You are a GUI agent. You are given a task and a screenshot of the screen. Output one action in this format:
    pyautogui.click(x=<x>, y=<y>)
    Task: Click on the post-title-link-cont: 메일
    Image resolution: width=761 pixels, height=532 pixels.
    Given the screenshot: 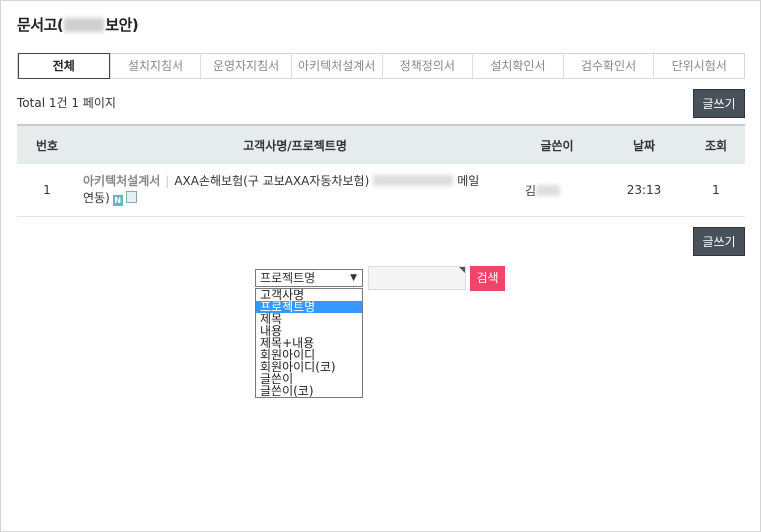 What is the action you would take?
    pyautogui.click(x=468, y=181)
    